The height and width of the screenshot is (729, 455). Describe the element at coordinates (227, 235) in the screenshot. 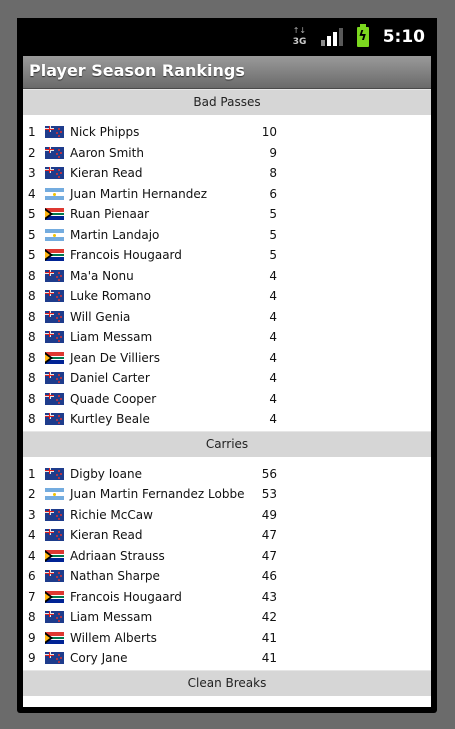

I see `player-row: 5 Martin Landajo 5` at that location.